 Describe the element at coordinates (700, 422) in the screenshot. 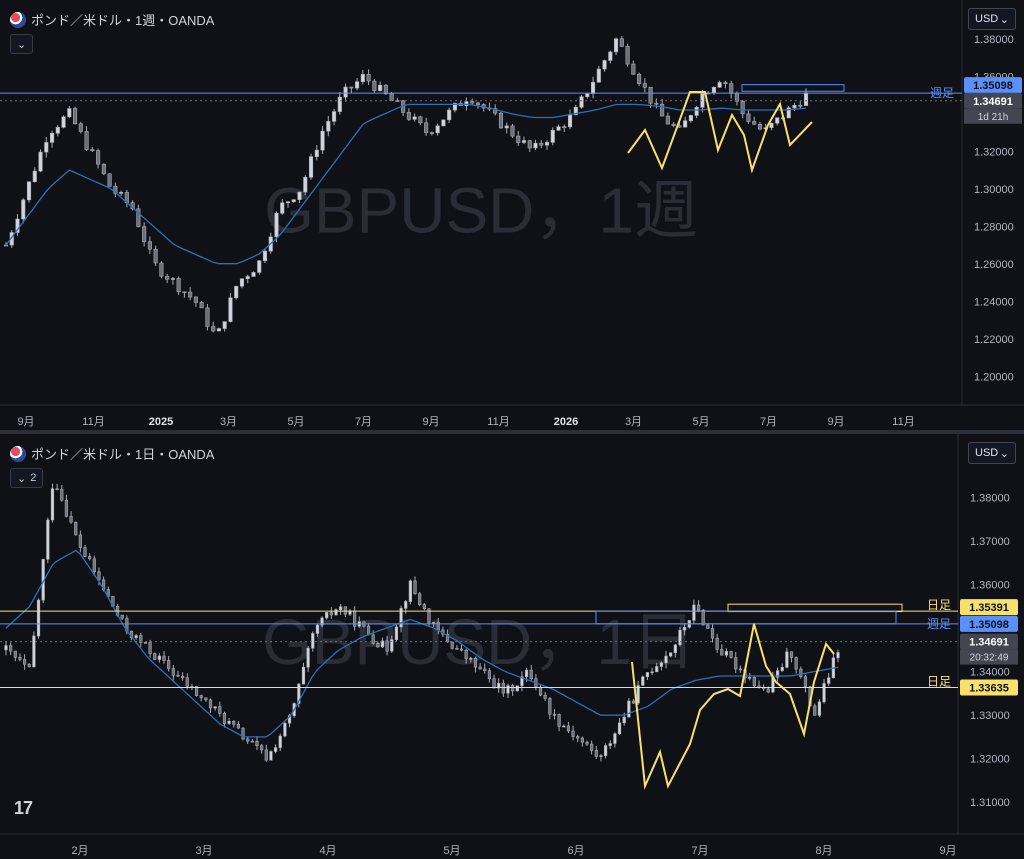

I see `x-tick-label: 5月` at that location.